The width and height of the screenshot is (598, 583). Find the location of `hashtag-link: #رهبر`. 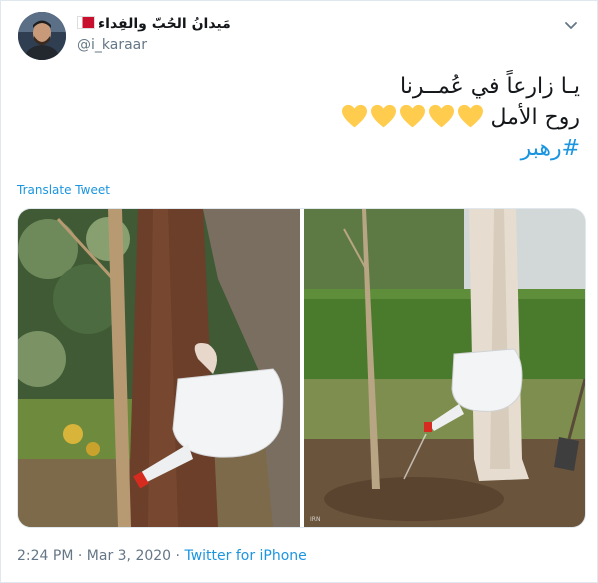

hashtag-link: #رهبر is located at coordinates (300, 148).